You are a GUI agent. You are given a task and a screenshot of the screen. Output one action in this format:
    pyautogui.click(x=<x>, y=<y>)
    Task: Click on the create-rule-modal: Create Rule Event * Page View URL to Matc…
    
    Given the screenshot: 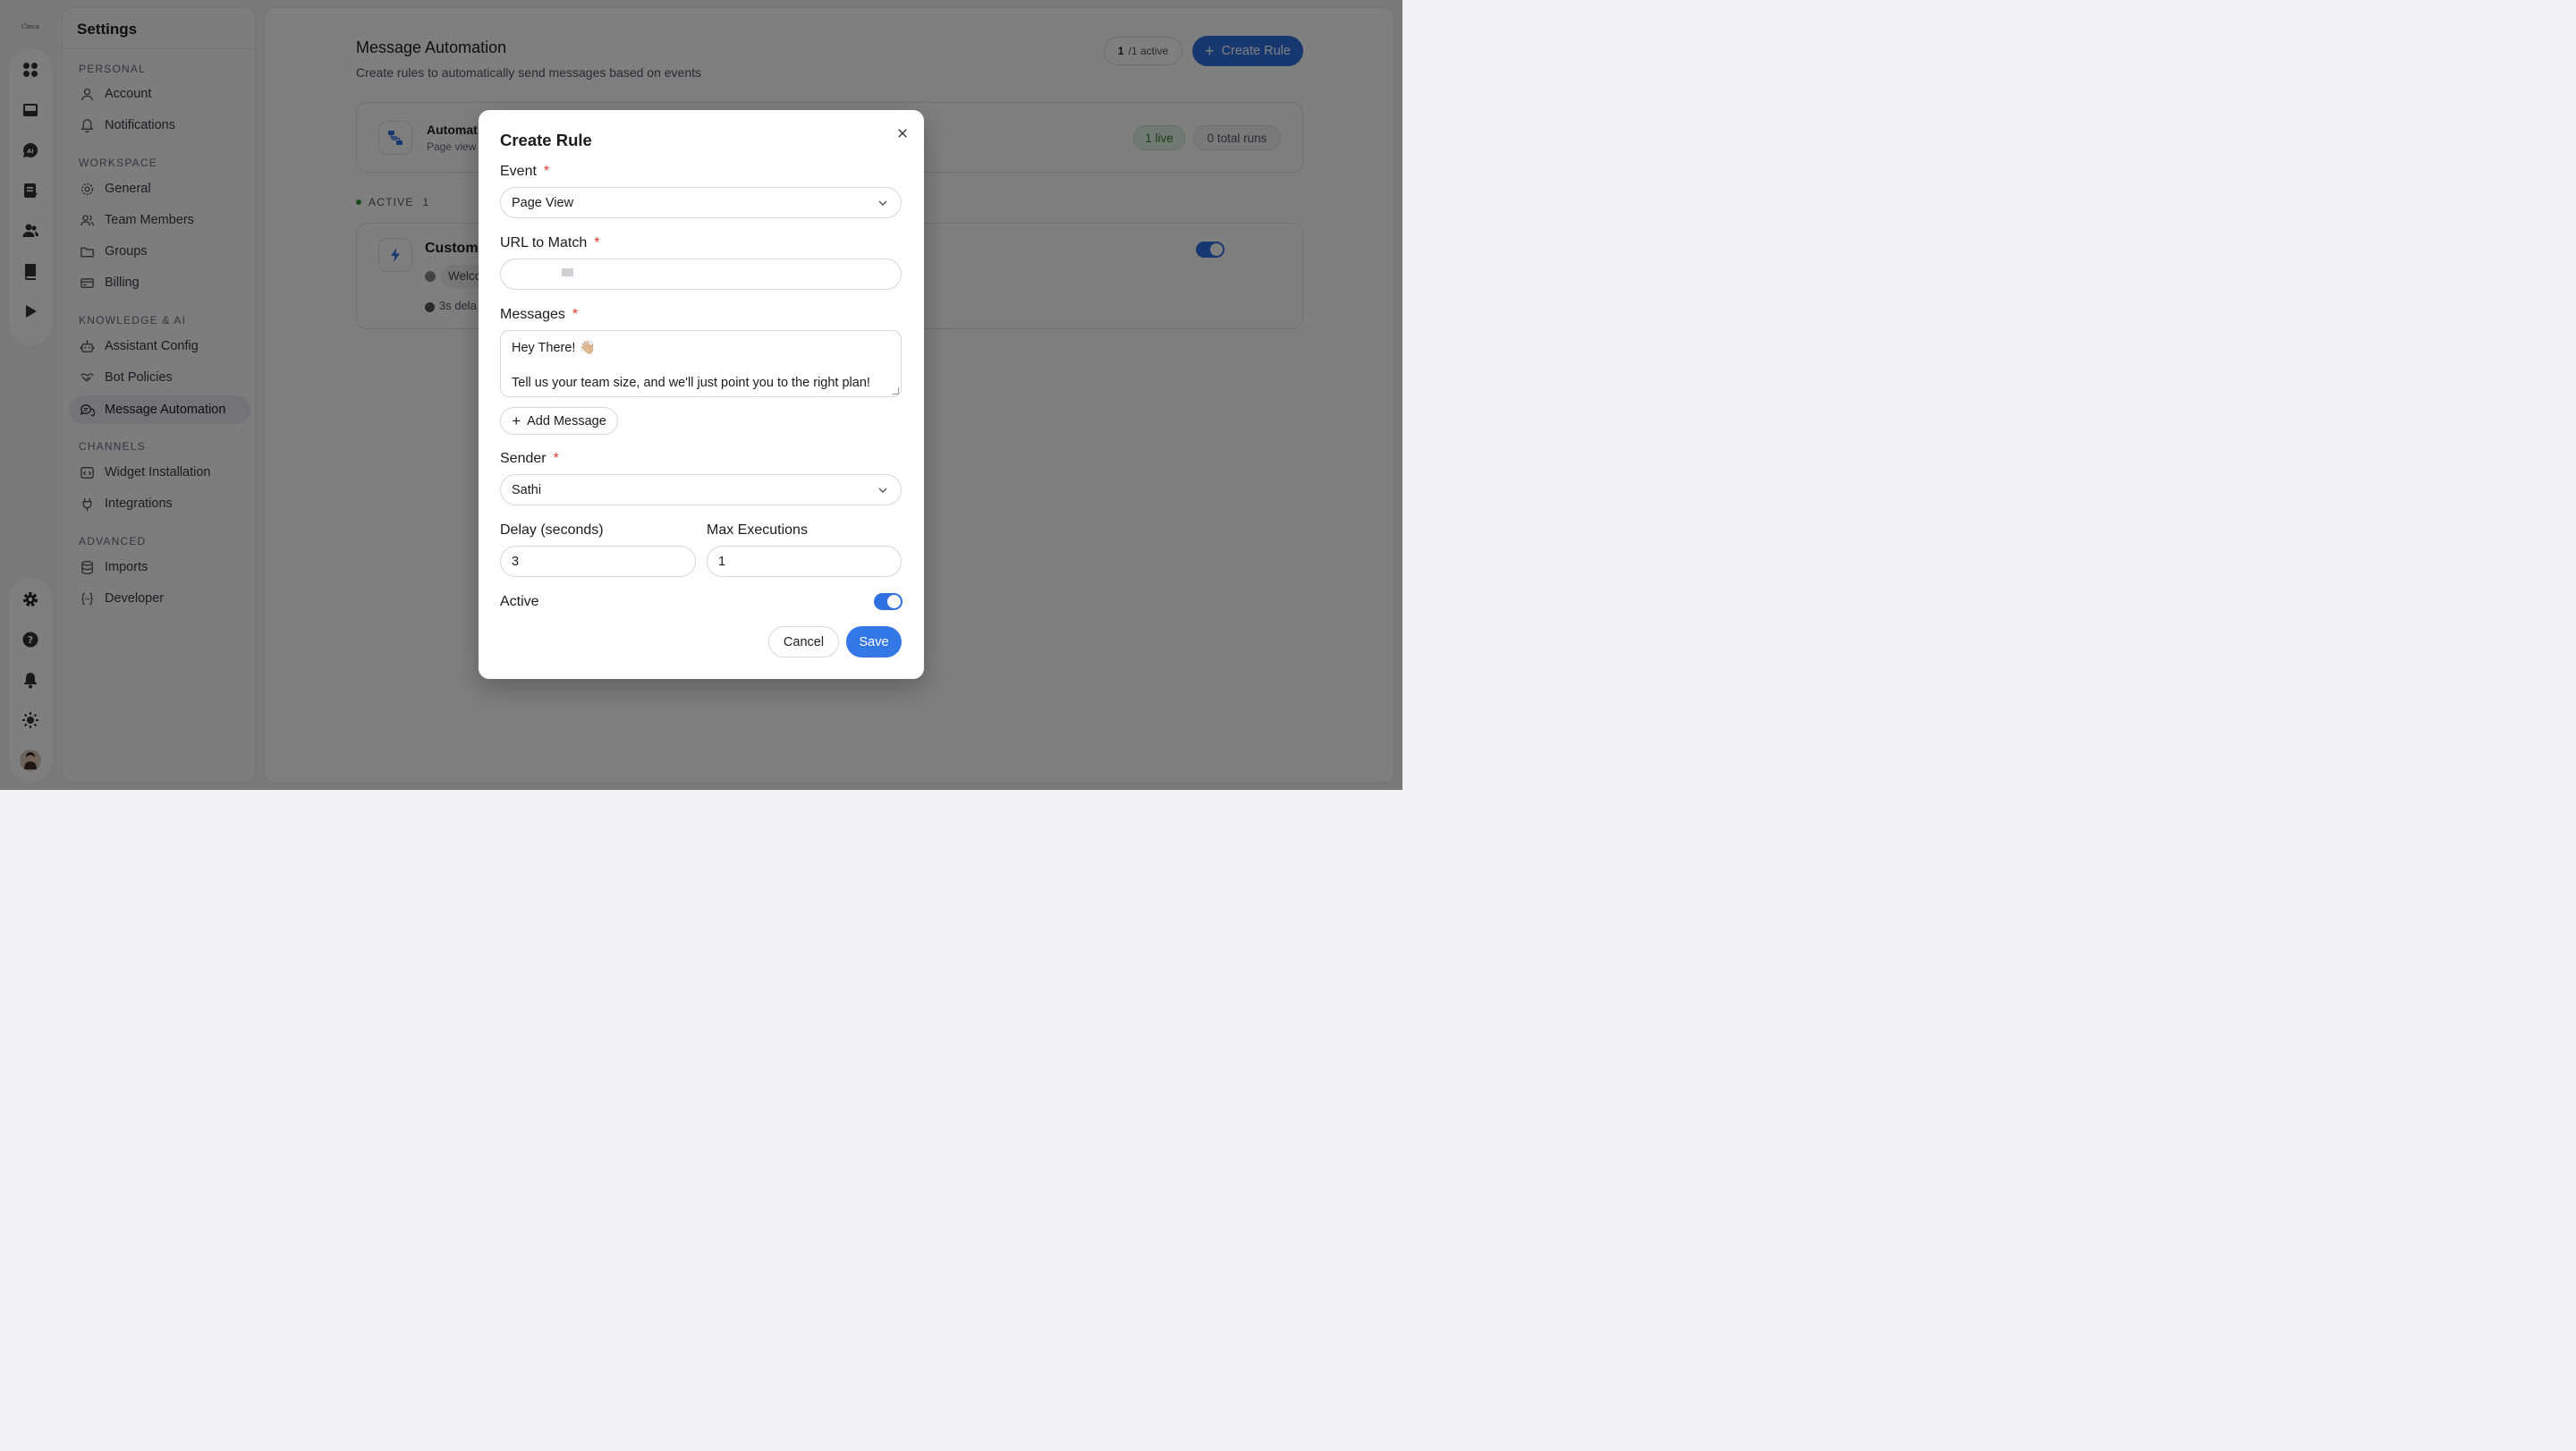 What is the action you would take?
    pyautogui.click(x=701, y=394)
    